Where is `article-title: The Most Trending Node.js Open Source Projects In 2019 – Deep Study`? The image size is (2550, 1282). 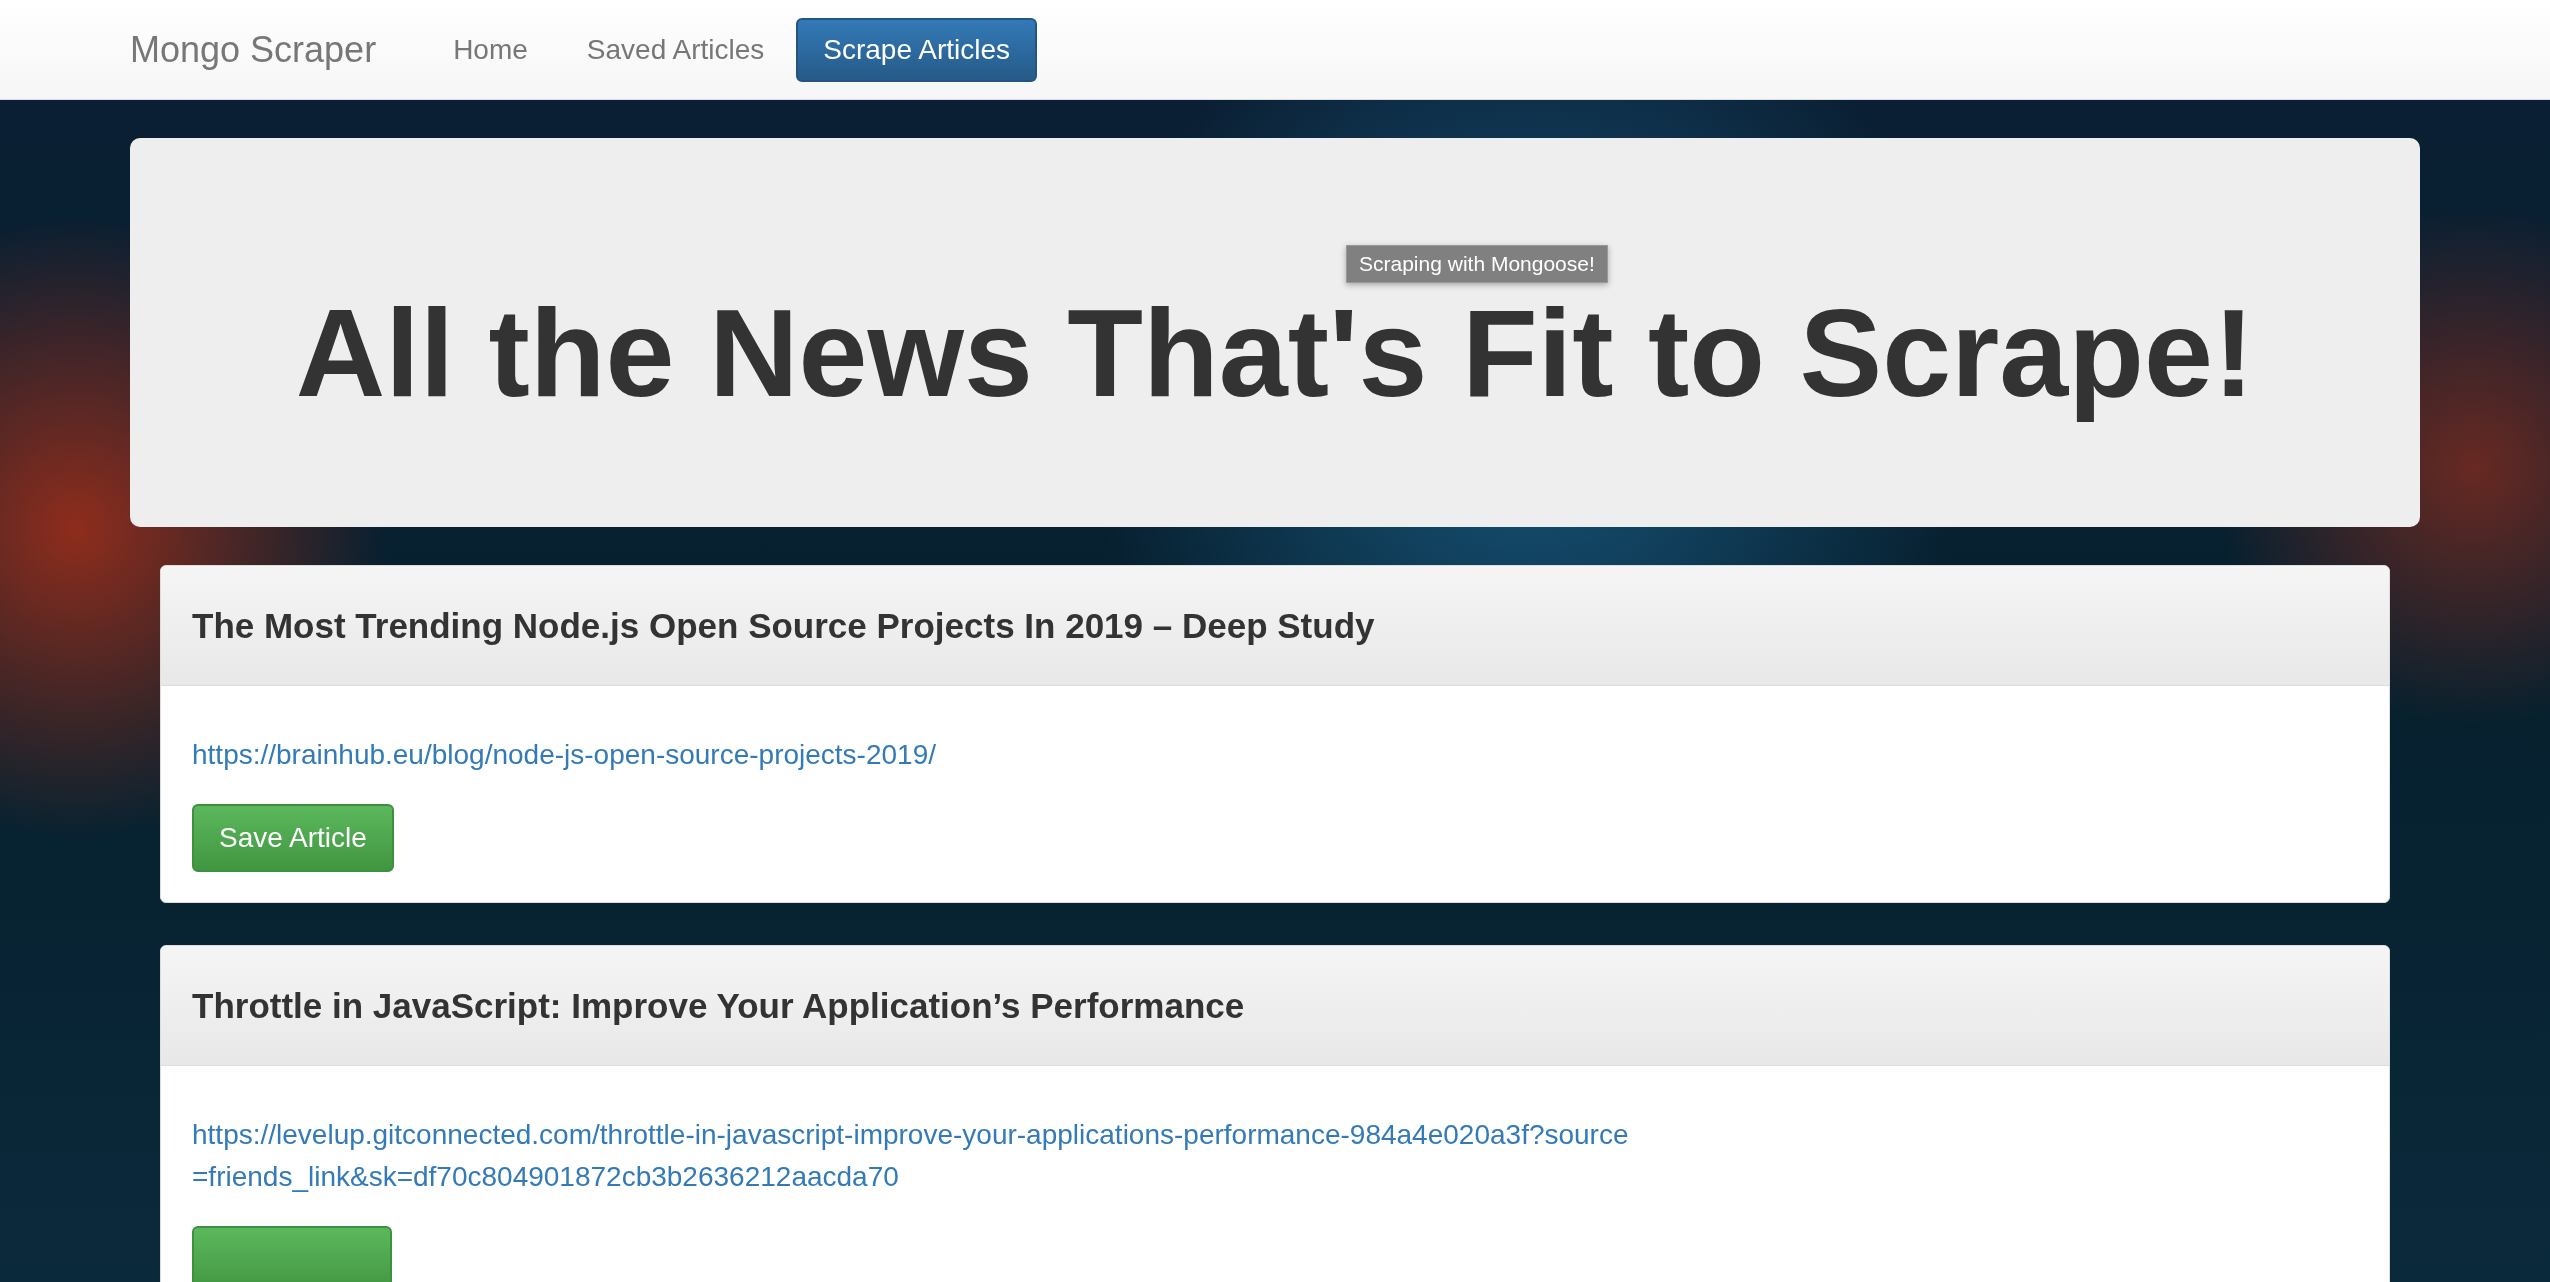
article-title: The Most Trending Node.js Open Source Projects In 2019 – Deep Study is located at coordinates (783, 625).